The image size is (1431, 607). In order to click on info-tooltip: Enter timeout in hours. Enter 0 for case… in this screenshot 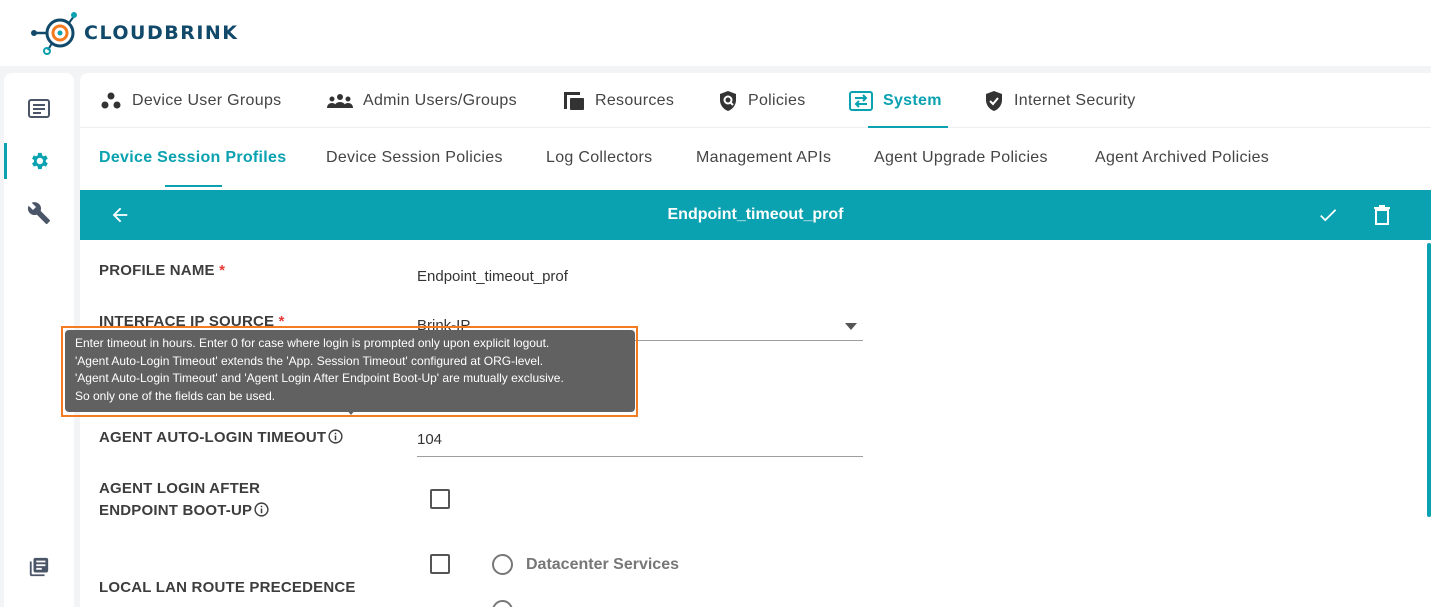, I will do `click(350, 371)`.